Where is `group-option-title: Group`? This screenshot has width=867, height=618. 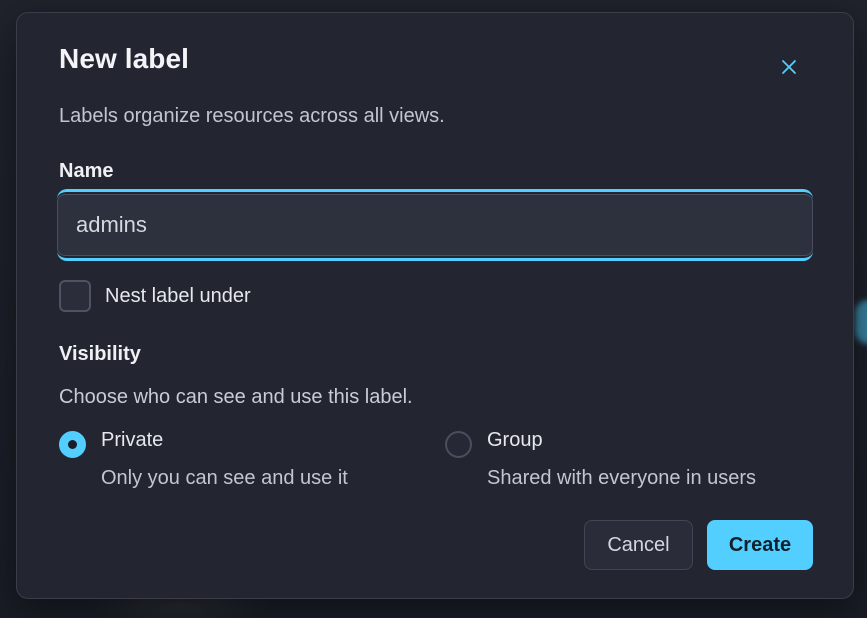 group-option-title: Group is located at coordinates (515, 440).